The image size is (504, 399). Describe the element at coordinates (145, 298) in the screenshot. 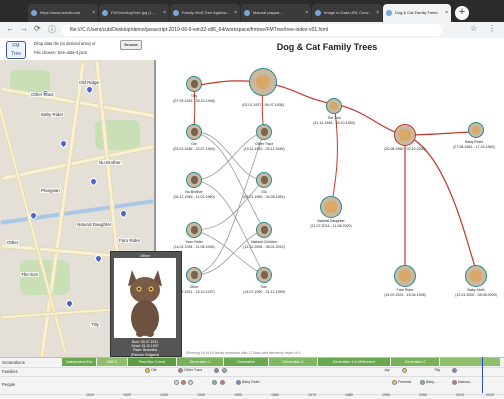

I see `member-photo` at that location.